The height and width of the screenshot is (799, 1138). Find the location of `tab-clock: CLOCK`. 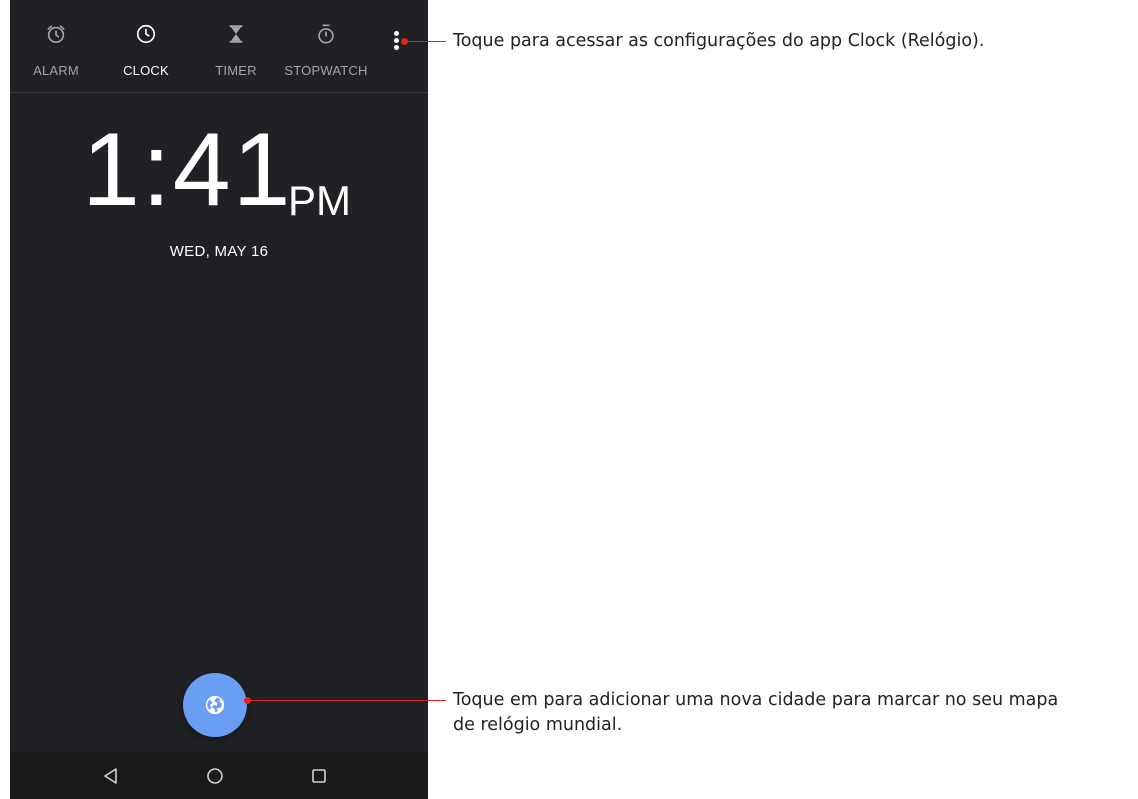

tab-clock: CLOCK is located at coordinates (146, 46).